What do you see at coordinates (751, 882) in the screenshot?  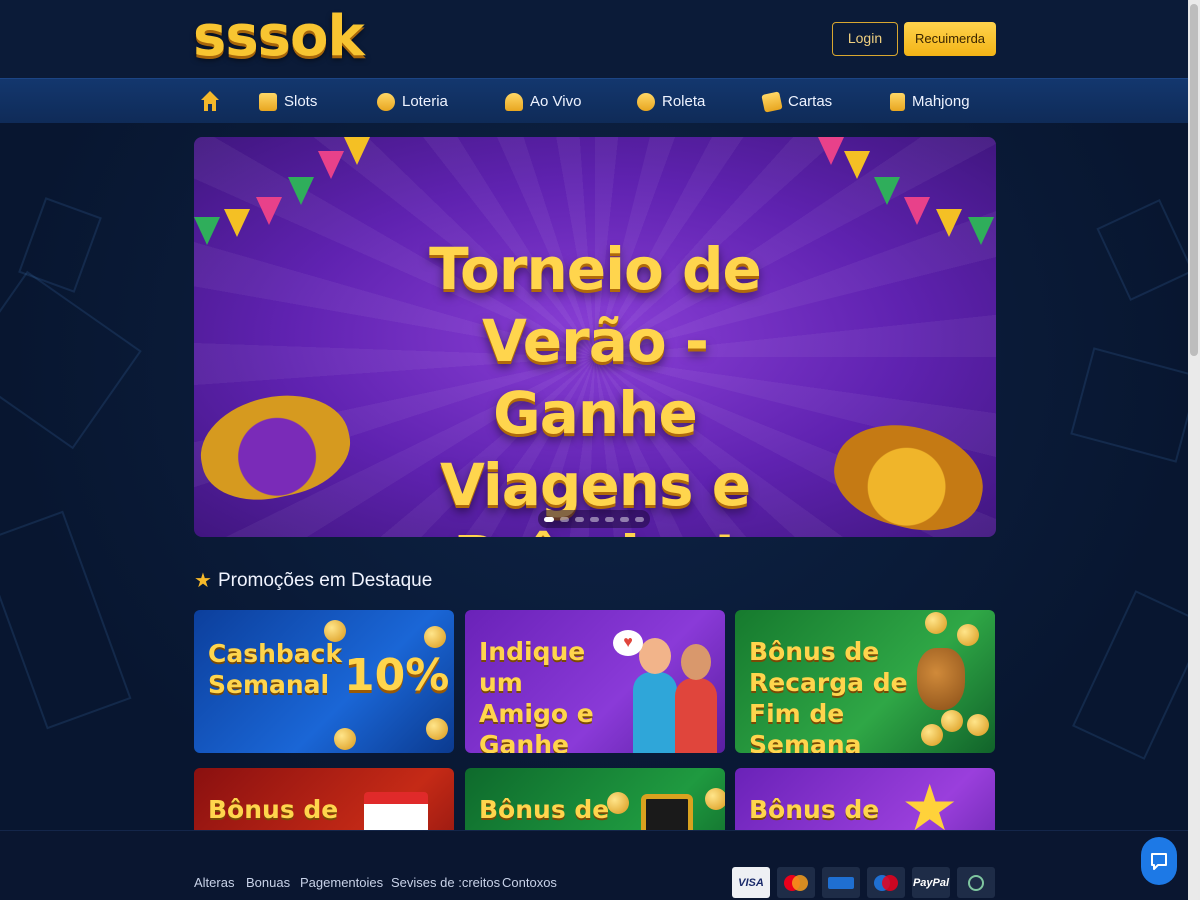 I see `visa-icon: VISA` at bounding box center [751, 882].